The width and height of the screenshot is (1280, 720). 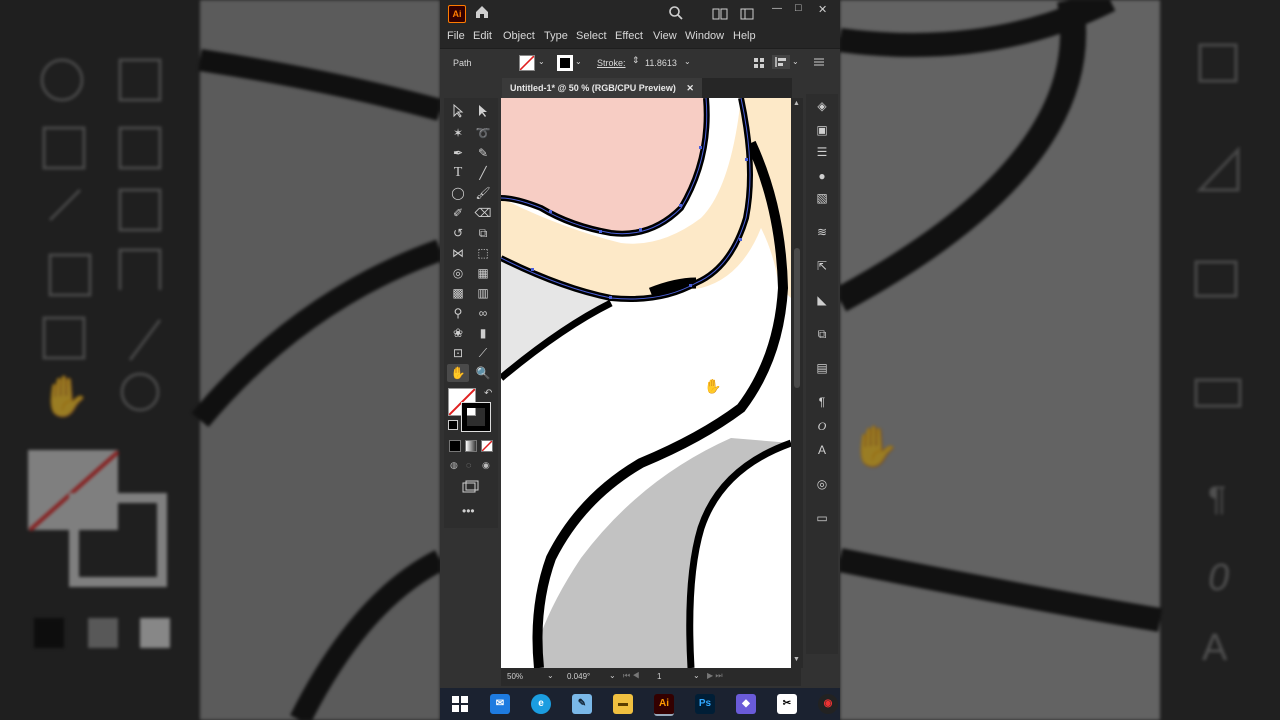 I want to click on scroll-up-arrow-icon: ▲, so click(x=796, y=103).